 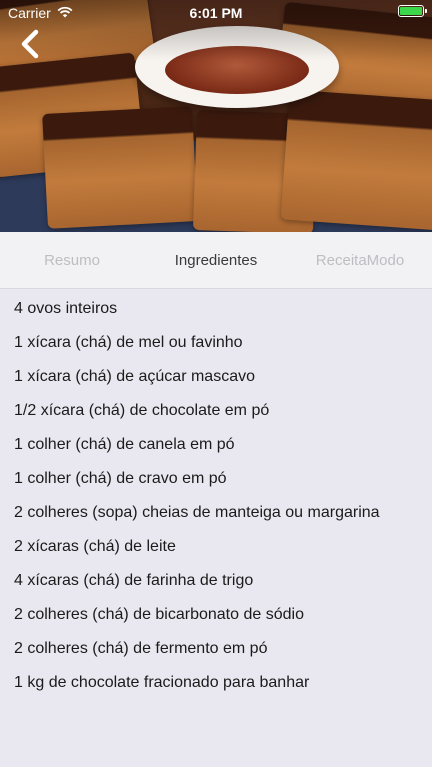 I want to click on battery-fill, so click(x=411, y=11).